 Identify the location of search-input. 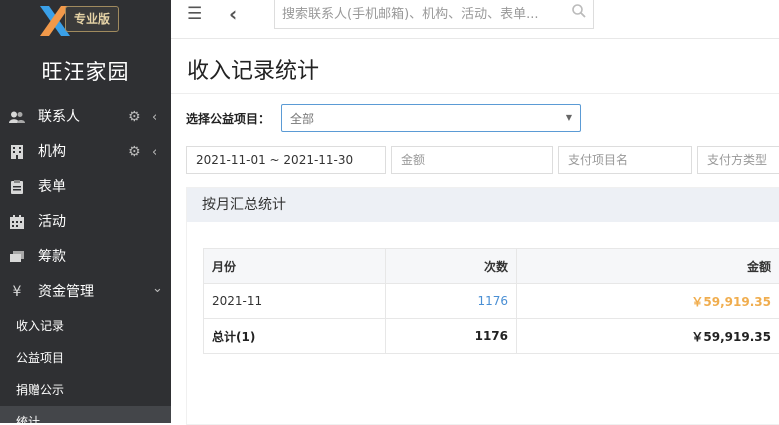
(422, 14).